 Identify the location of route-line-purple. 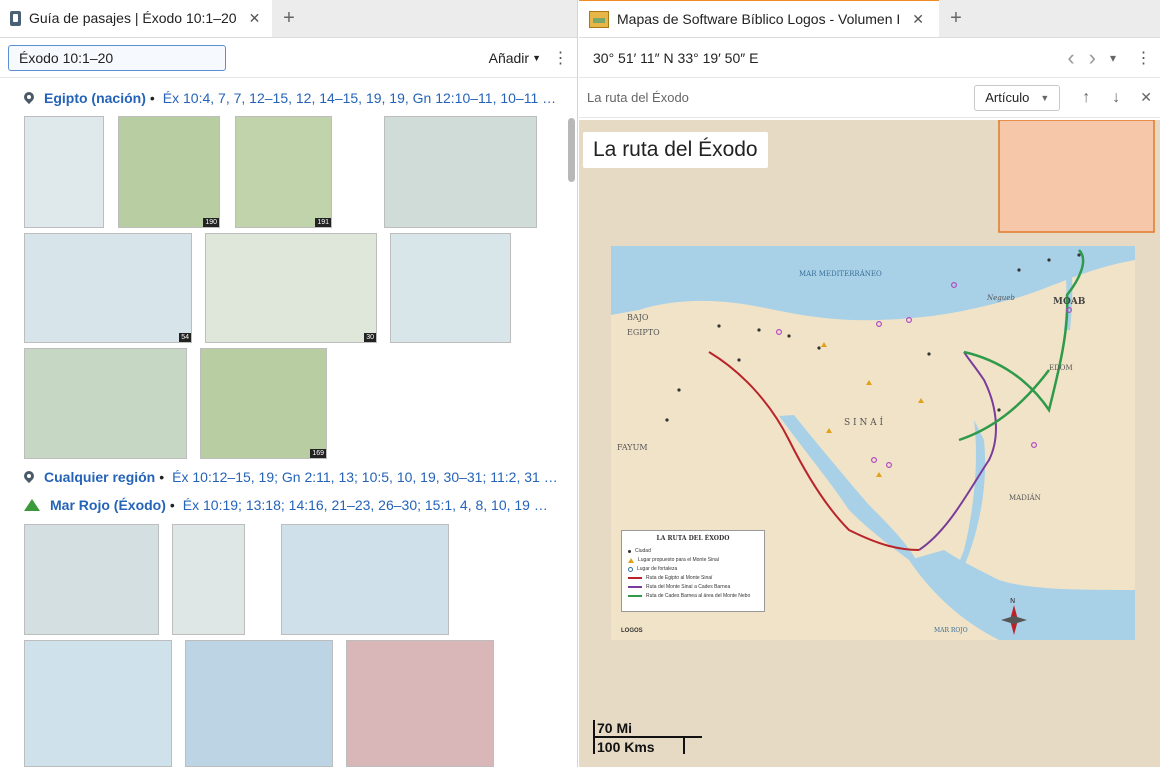
(635, 587).